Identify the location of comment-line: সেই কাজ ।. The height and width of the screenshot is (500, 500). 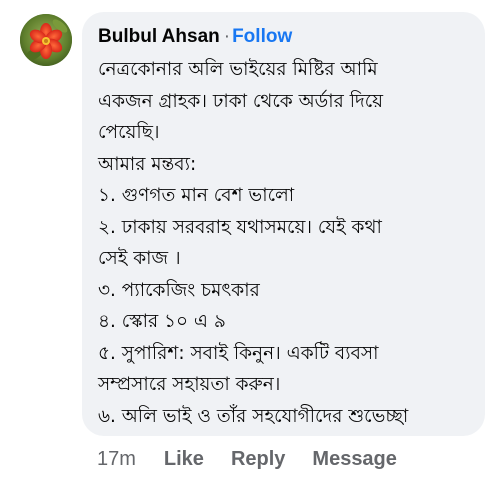
(139, 258).